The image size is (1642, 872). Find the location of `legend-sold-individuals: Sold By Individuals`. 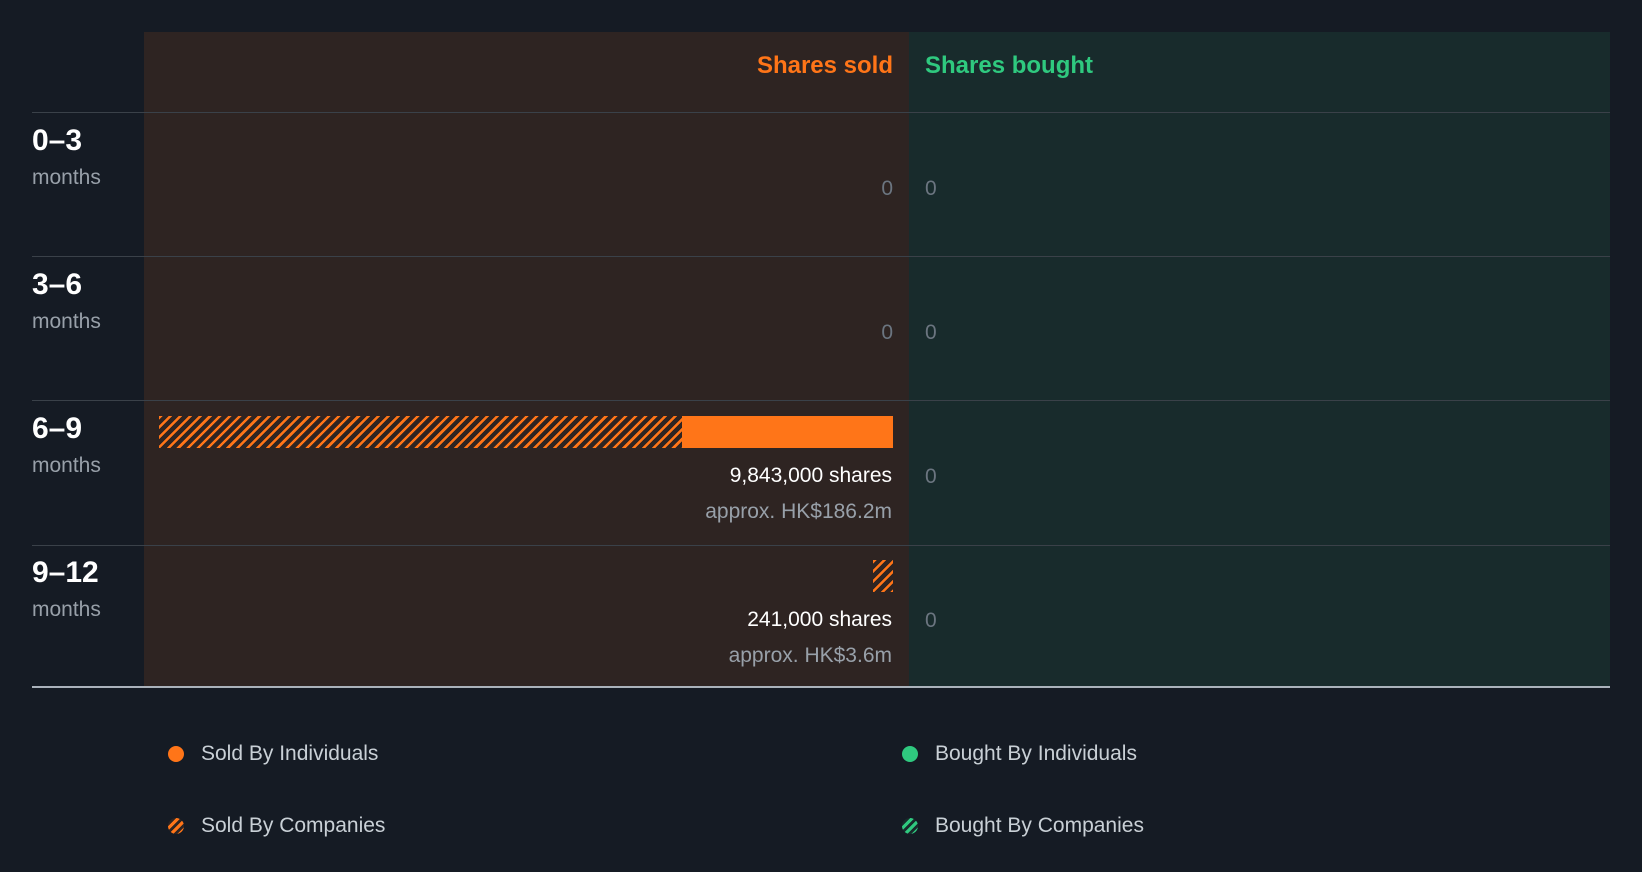

legend-sold-individuals: Sold By Individuals is located at coordinates (273, 754).